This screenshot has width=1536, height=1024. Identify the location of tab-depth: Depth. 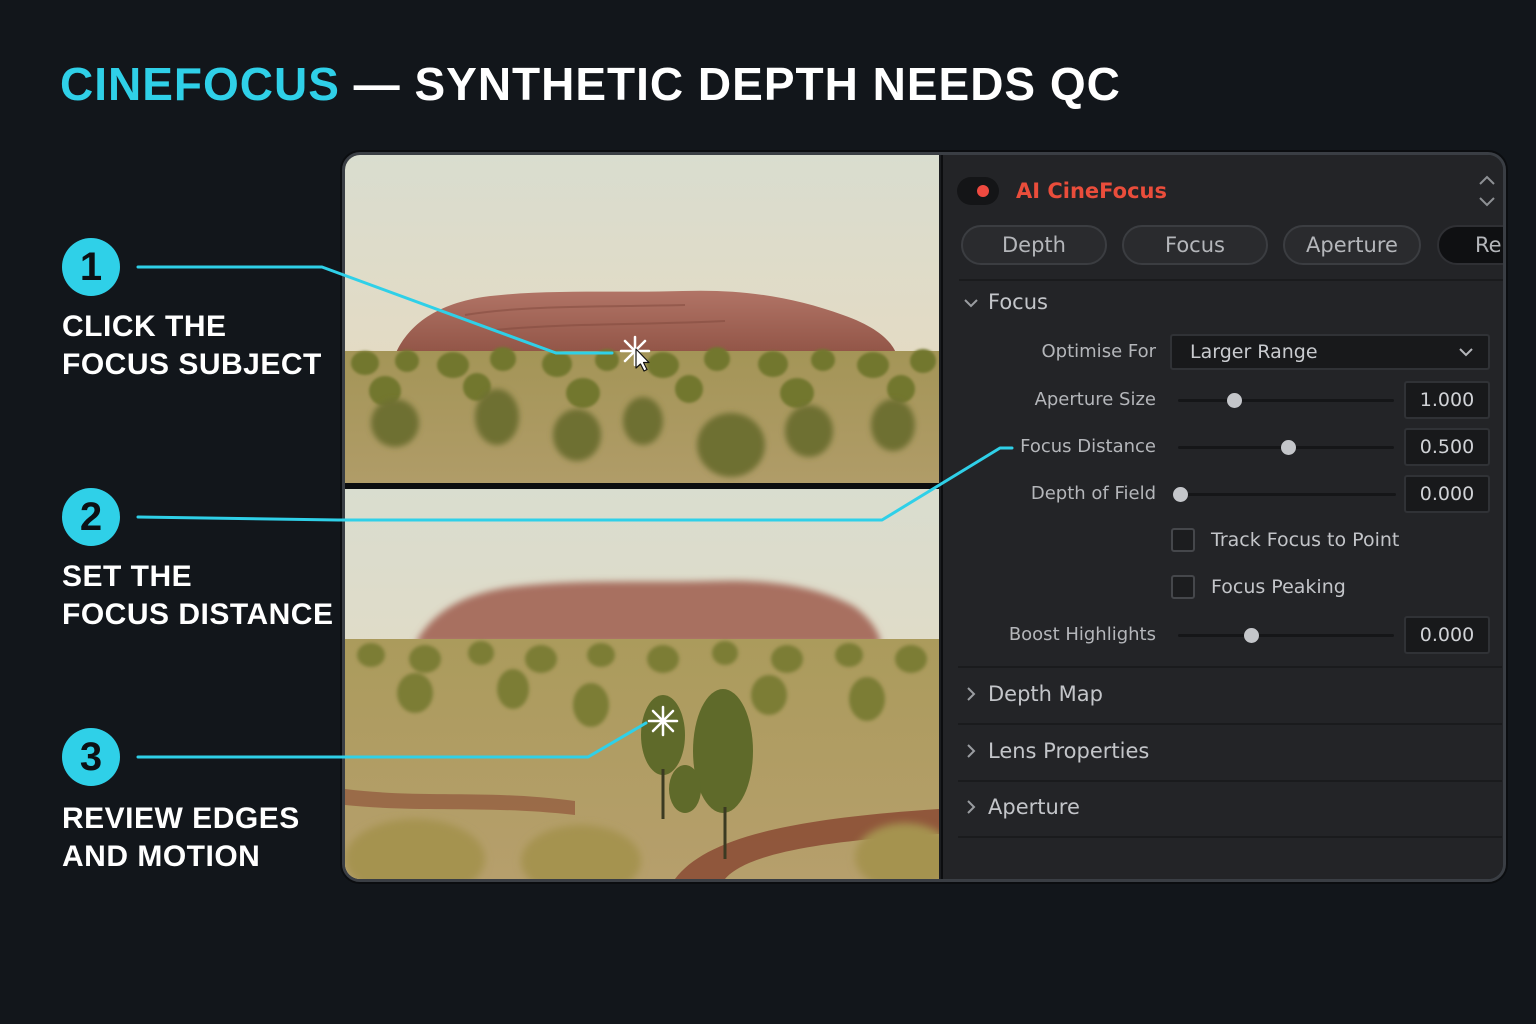
(1034, 245).